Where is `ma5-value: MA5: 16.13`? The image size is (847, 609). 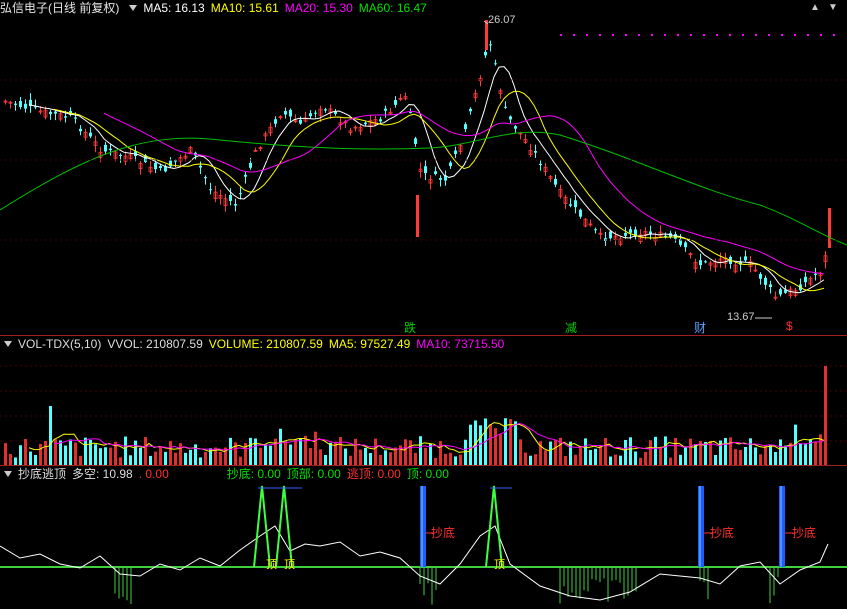 ma5-value: MA5: 16.13 is located at coordinates (174, 8).